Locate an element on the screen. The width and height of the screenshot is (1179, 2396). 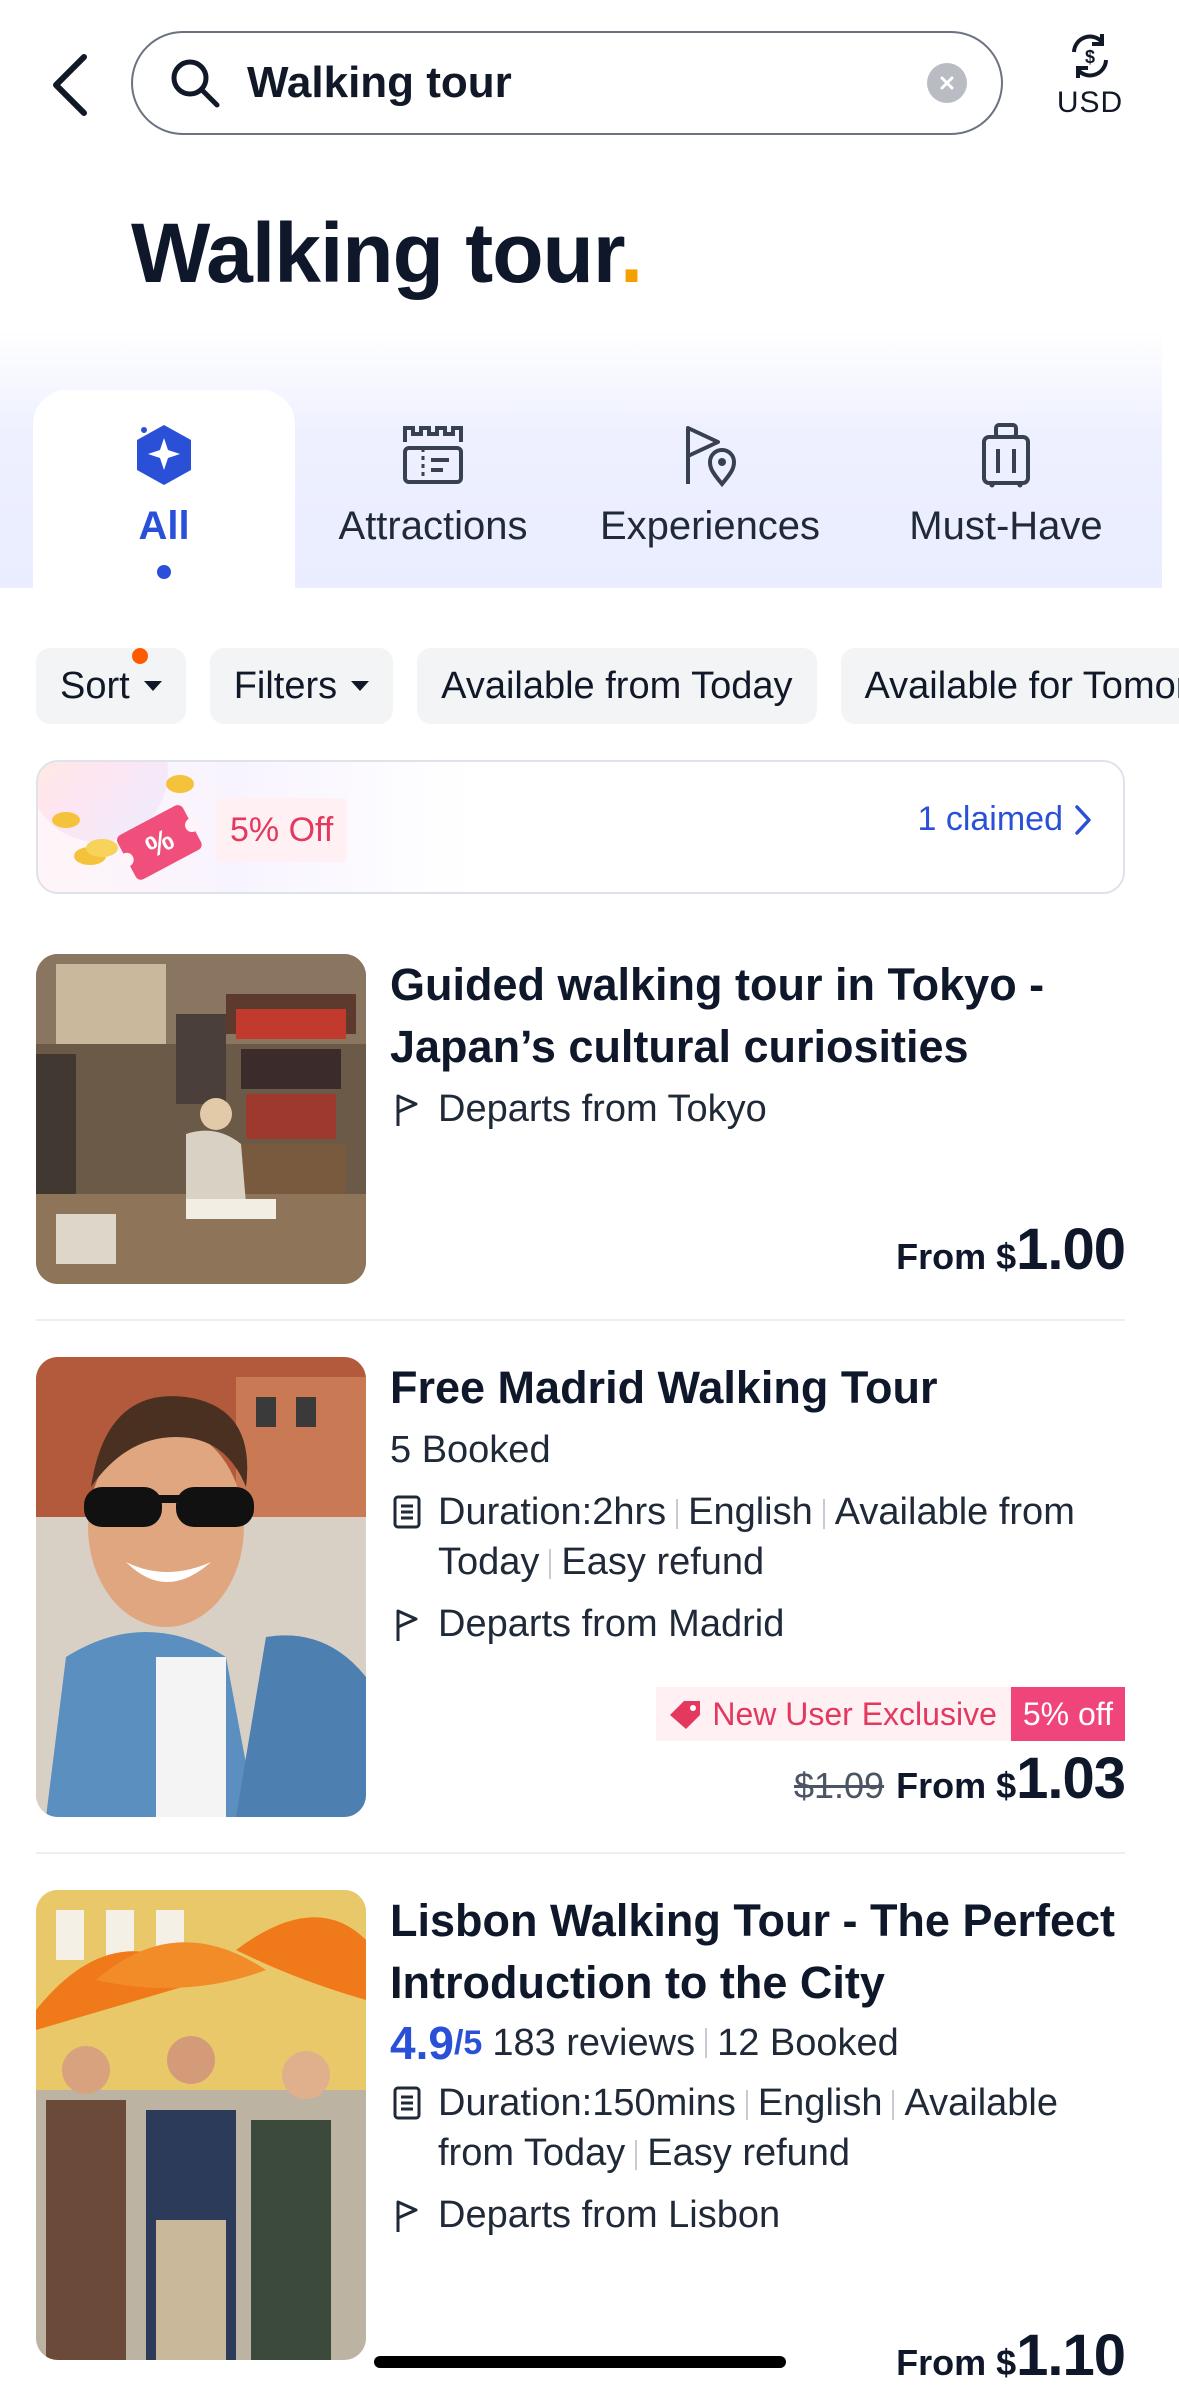
chip-available-tomorrow-label: Available for Tomorrow is located at coordinates (1021, 685).